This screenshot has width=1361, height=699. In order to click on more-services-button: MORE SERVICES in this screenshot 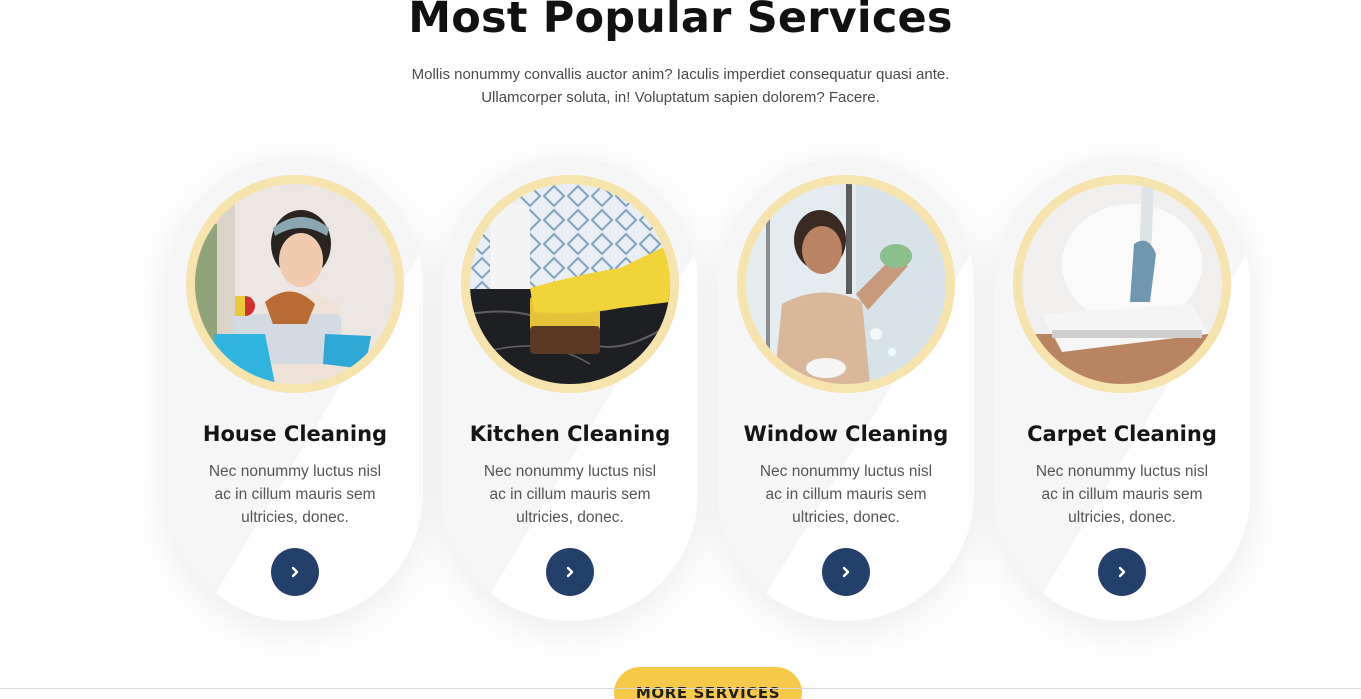, I will do `click(708, 683)`.